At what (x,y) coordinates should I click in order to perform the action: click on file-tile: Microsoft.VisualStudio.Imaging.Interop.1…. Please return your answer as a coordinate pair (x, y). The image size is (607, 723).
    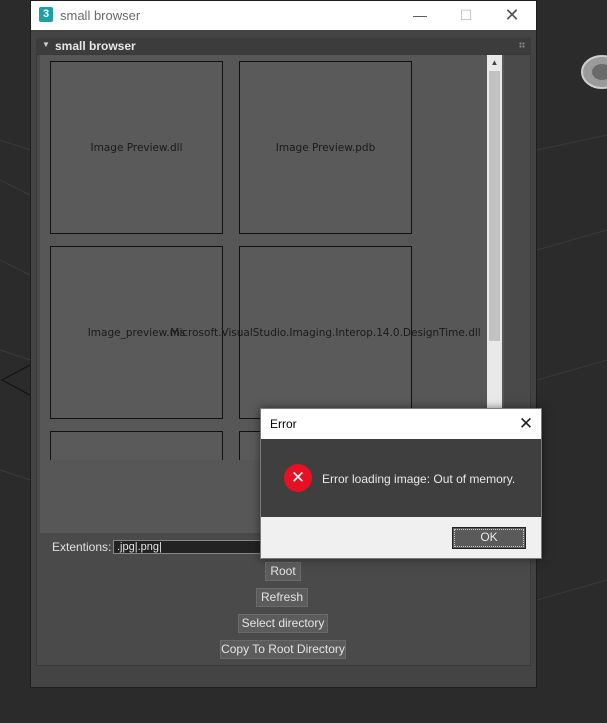
    Looking at the image, I should click on (325, 332).